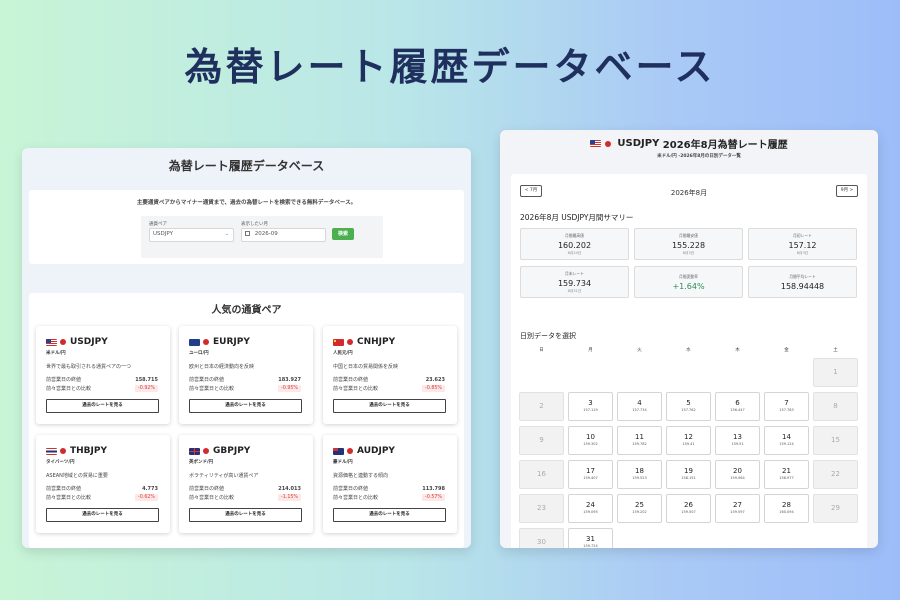  What do you see at coordinates (541, 350) in the screenshot?
I see `weekday-label: 日` at bounding box center [541, 350].